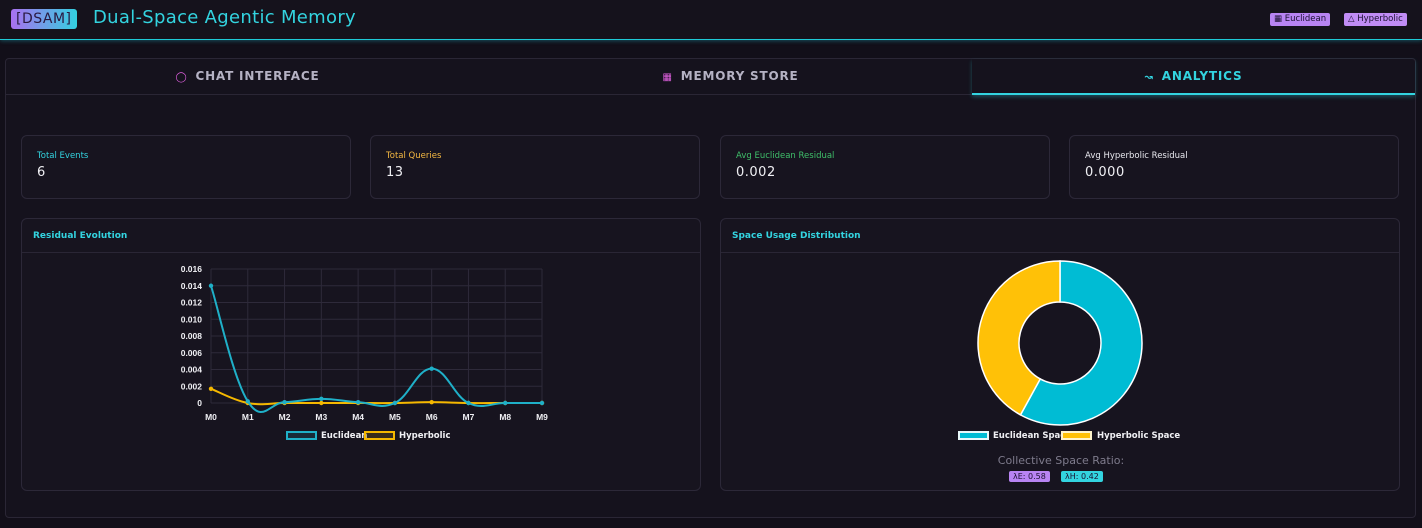 This screenshot has width=1422, height=528. Describe the element at coordinates (63, 156) in the screenshot. I see `stat-label: Total Events` at that location.